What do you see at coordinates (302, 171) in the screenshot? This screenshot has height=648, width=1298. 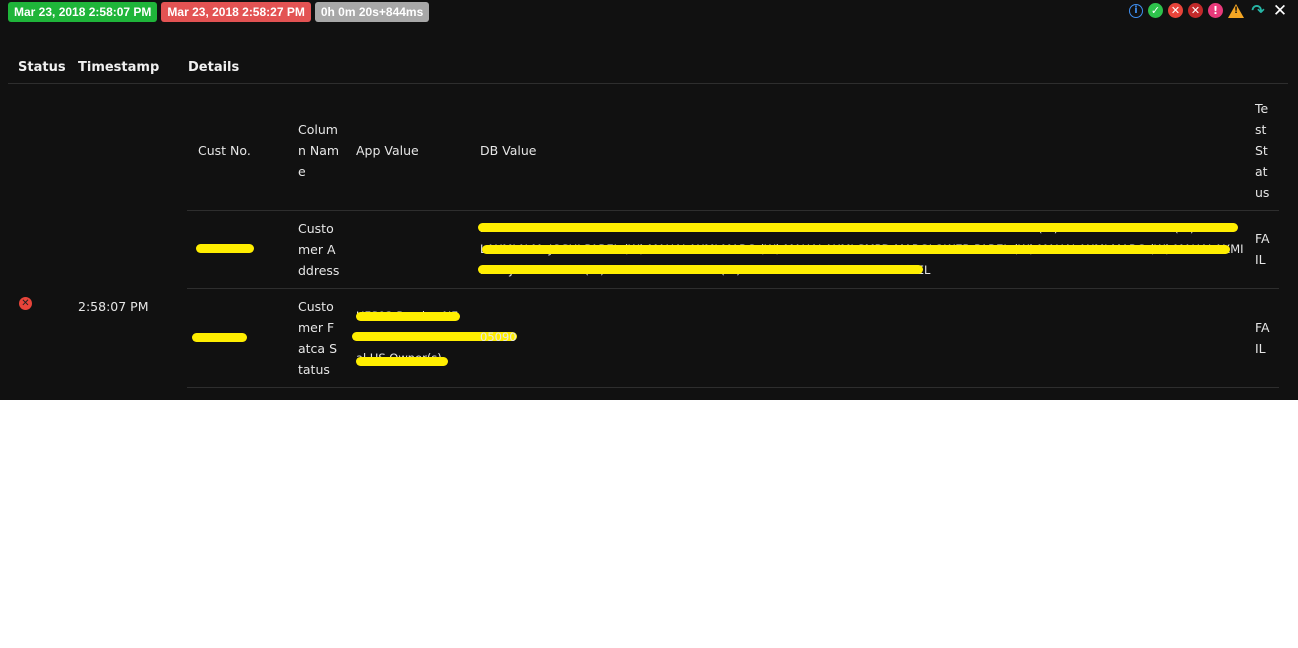 I see `header-line: e` at bounding box center [302, 171].